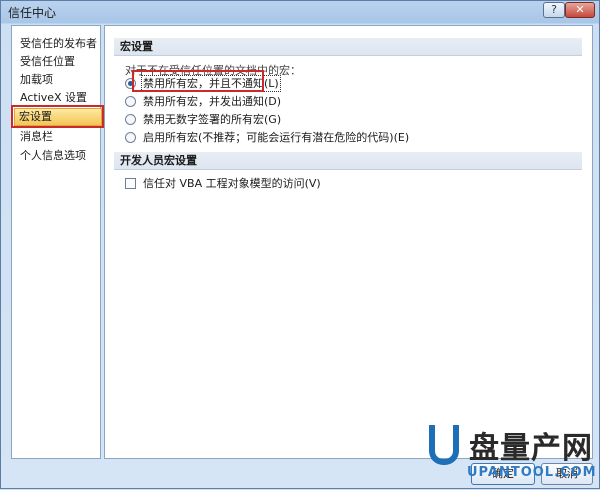  I want to click on macro-settings-header: 宏设置, so click(348, 47).